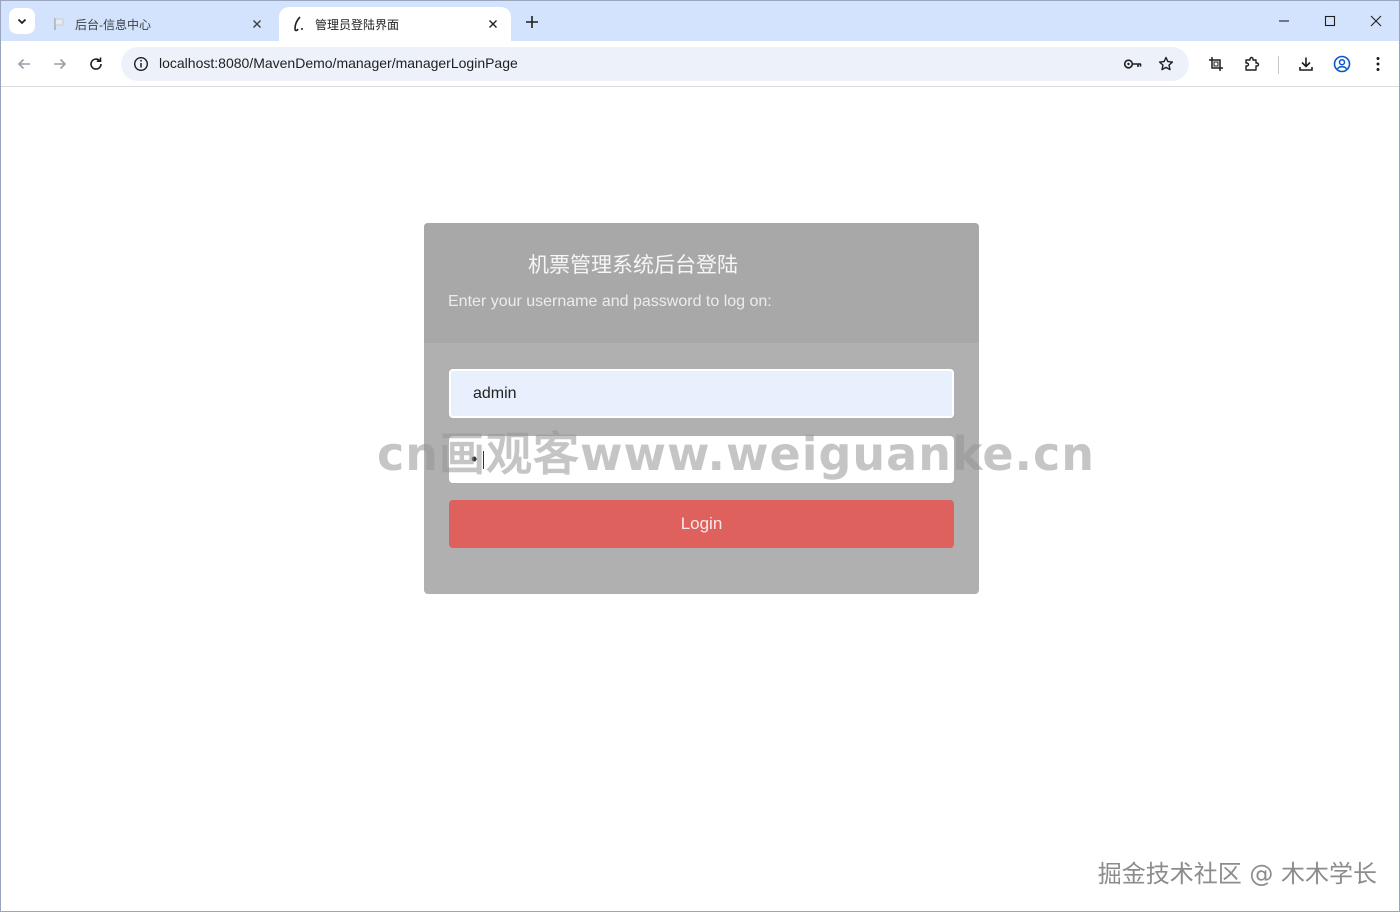  I want to click on url-path: :8080/MavenDemo/manager/managerLoginPage, so click(366, 63).